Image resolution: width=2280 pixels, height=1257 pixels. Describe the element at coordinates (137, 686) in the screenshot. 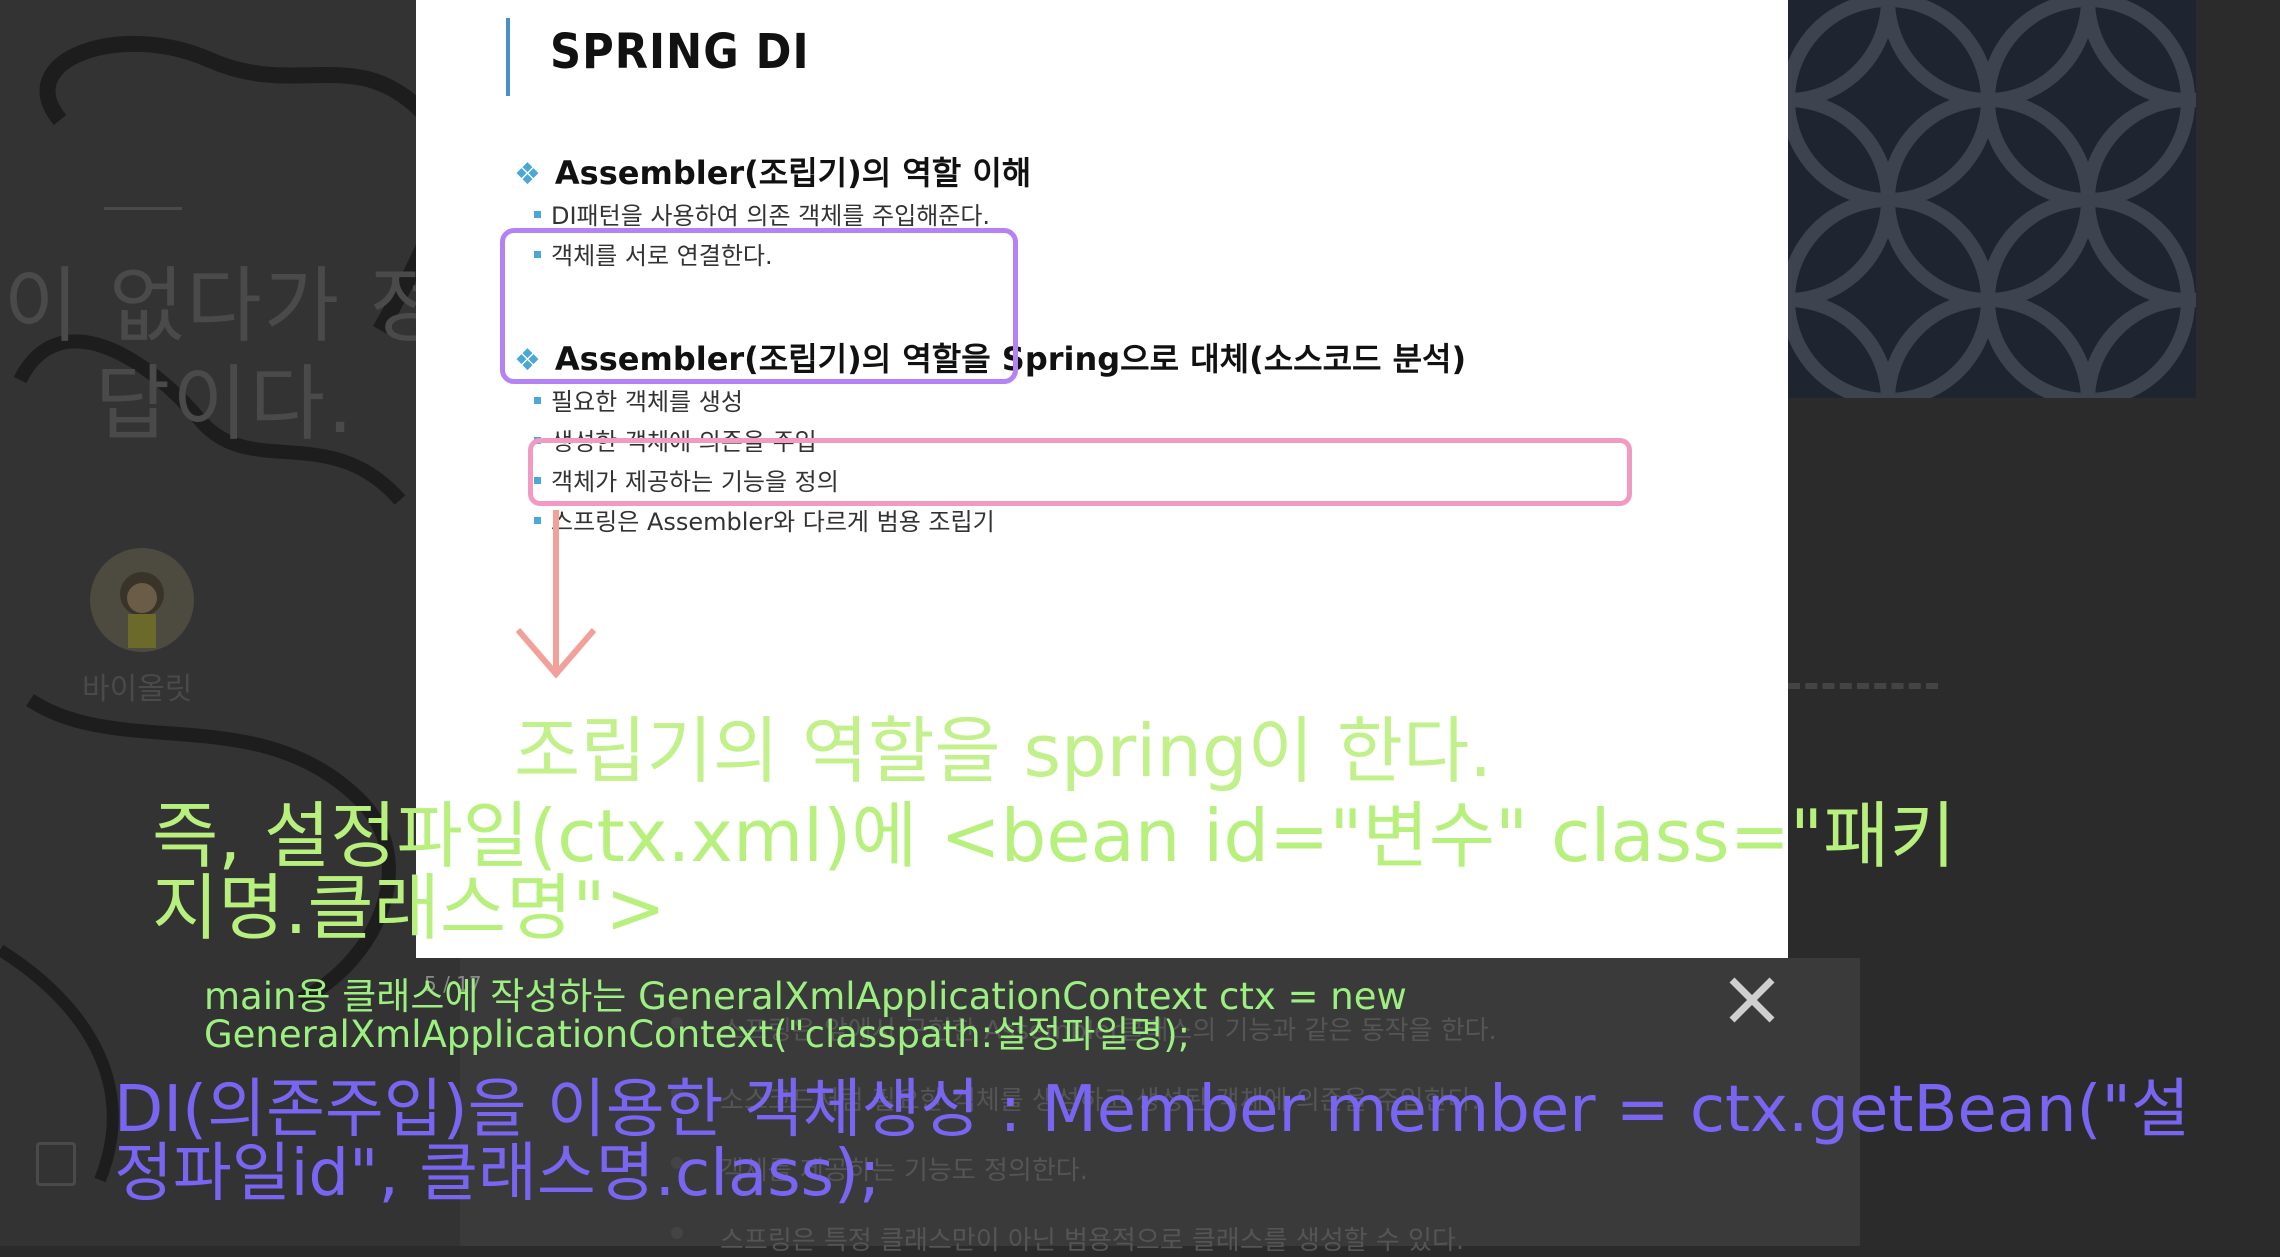

I see `author-name: 바이올릿` at that location.